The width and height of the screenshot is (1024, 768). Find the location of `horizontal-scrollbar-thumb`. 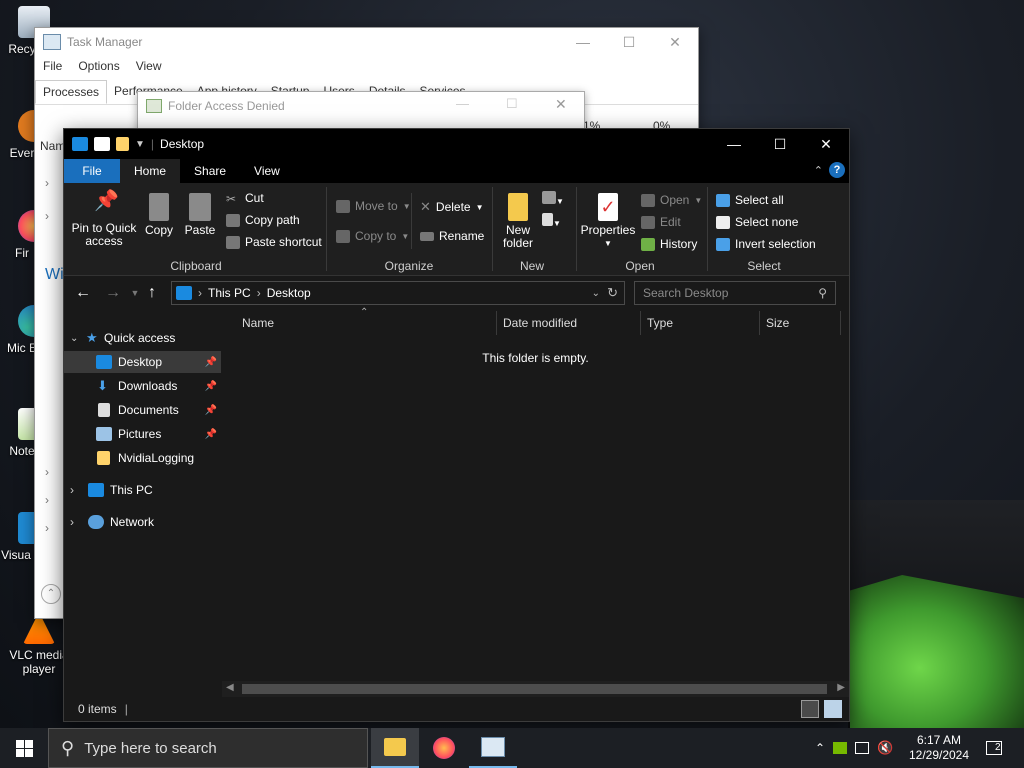

horizontal-scrollbar-thumb is located at coordinates (534, 689).